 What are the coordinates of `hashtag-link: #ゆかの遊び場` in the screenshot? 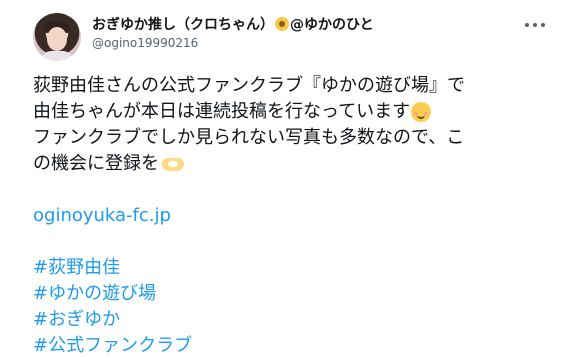 It's located at (94, 294).